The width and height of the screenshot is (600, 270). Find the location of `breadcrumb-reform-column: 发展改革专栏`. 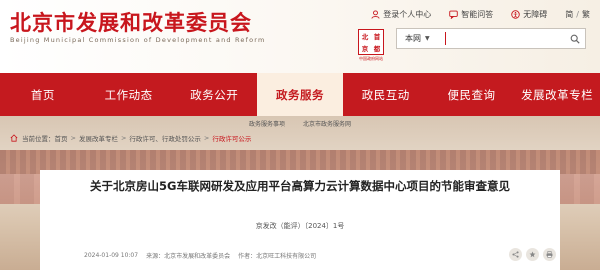

breadcrumb-reform-column: 发展改革专栏 is located at coordinates (98, 138).